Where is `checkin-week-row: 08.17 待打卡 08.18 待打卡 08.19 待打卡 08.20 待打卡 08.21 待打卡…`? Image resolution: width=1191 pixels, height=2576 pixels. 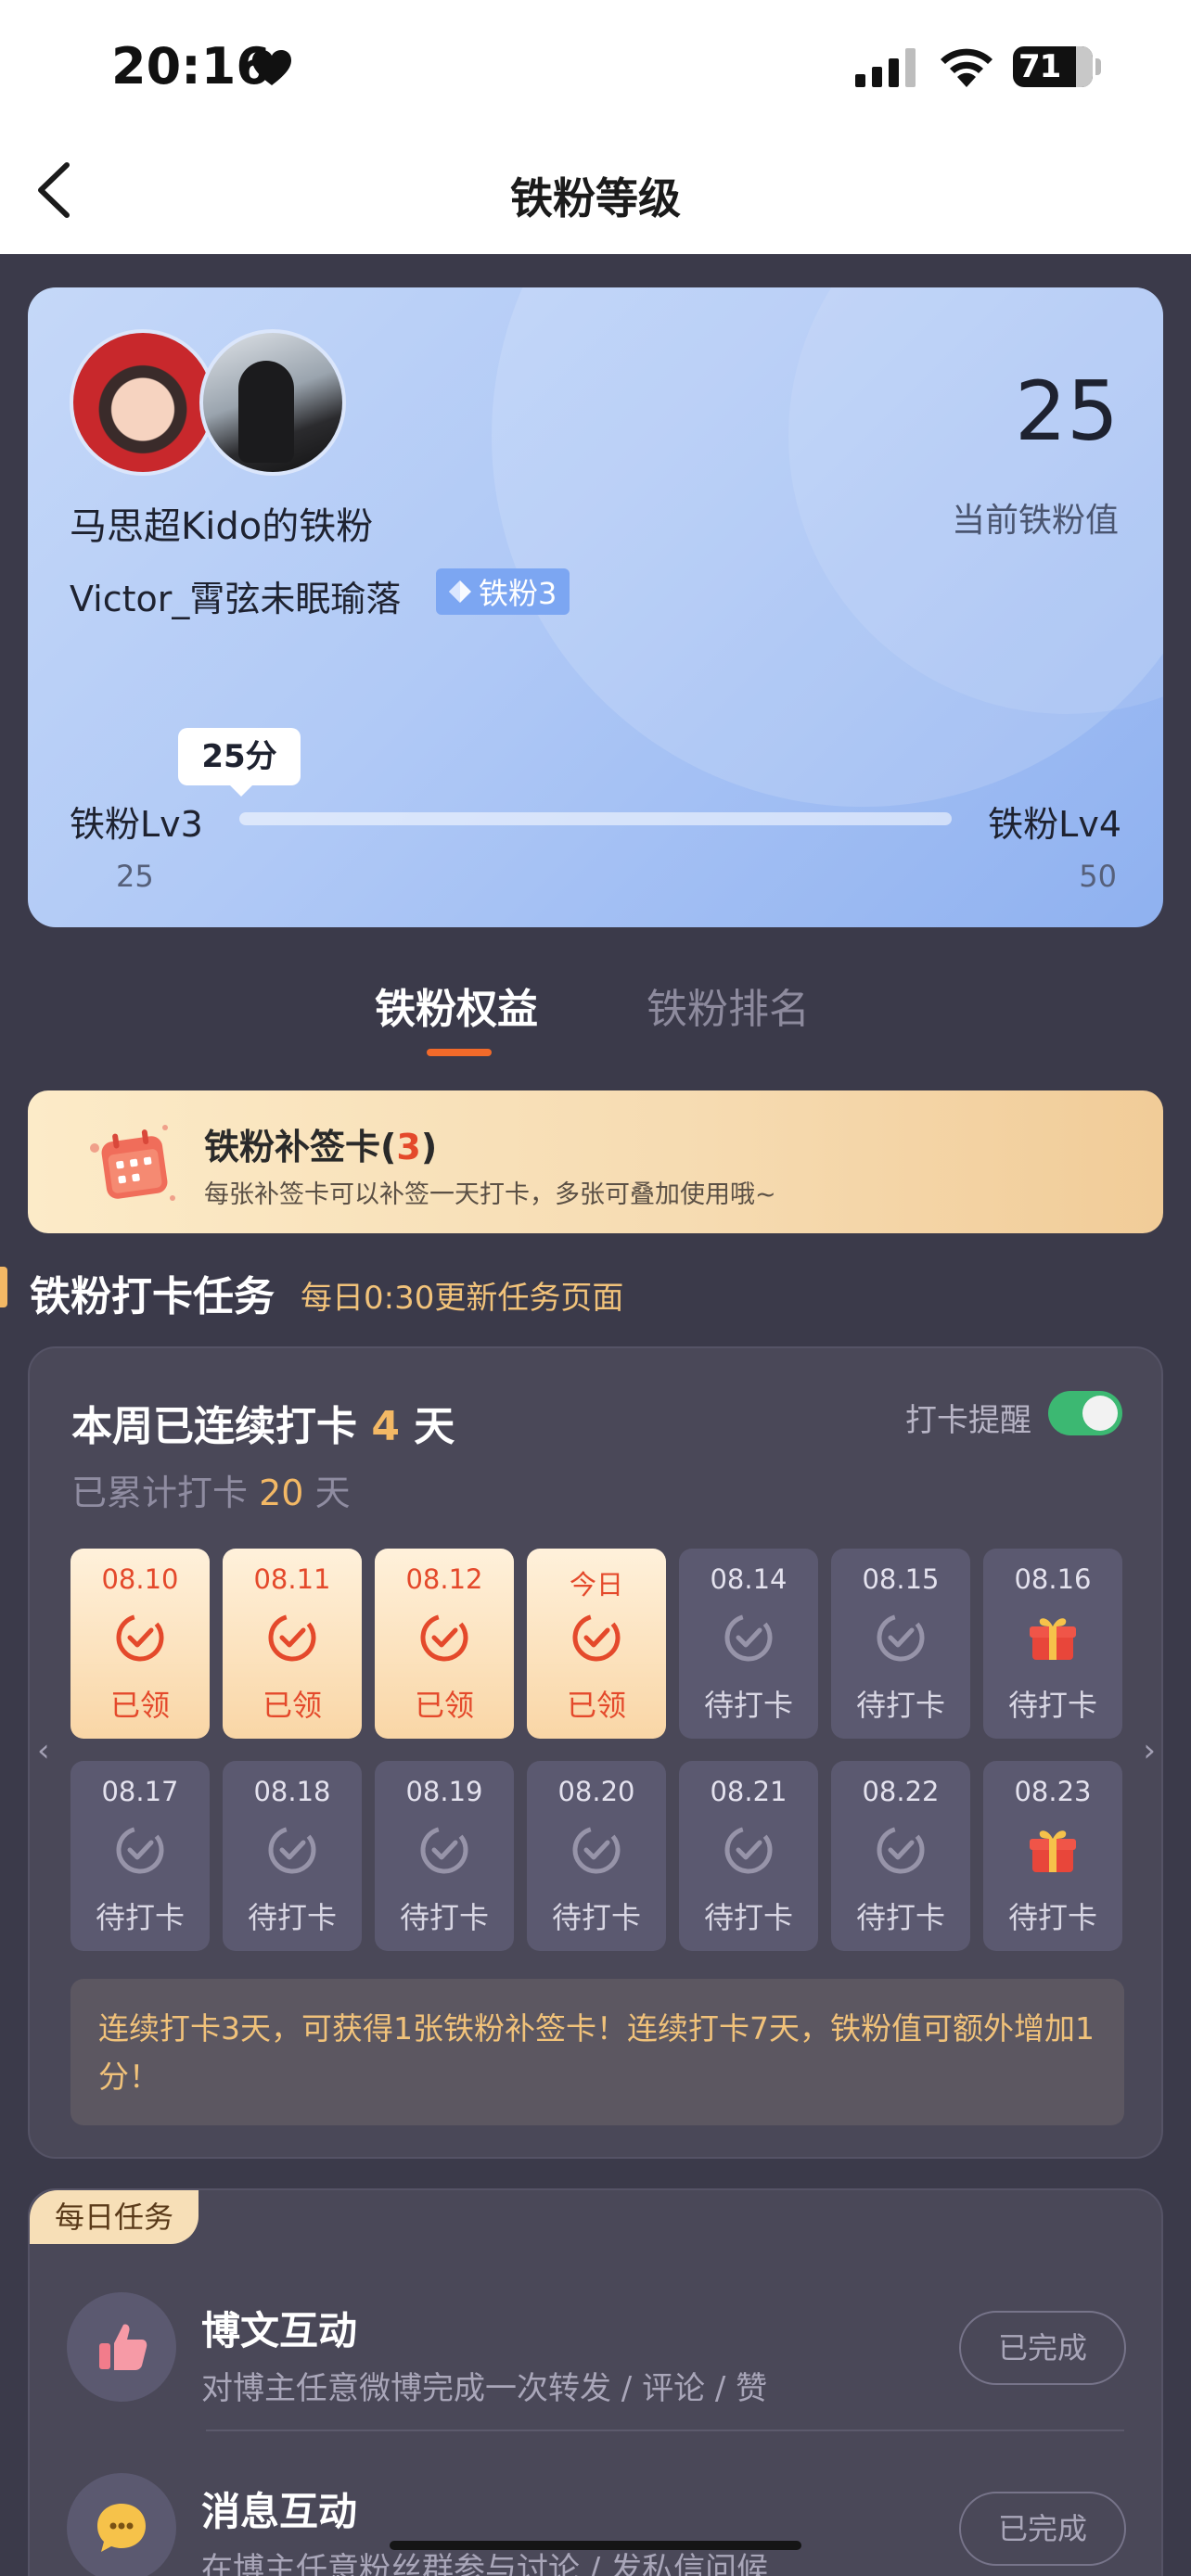 checkin-week-row: 08.17 待打卡 08.18 待打卡 08.19 待打卡 08.20 待打卡 08.21 待打卡… is located at coordinates (597, 1856).